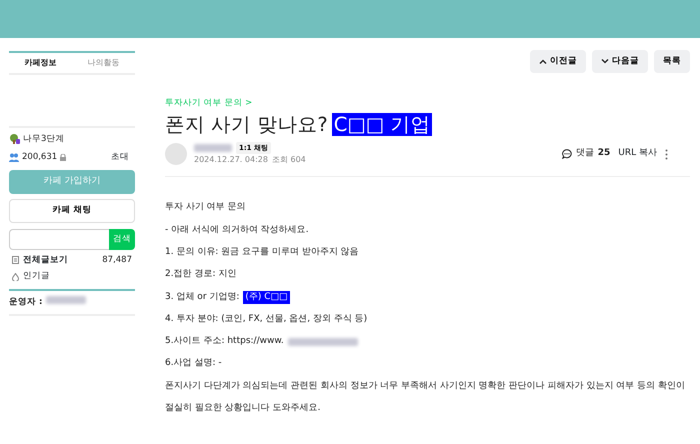 The image size is (700, 444). What do you see at coordinates (543, 61) in the screenshot?
I see `up-caret-icon` at bounding box center [543, 61].